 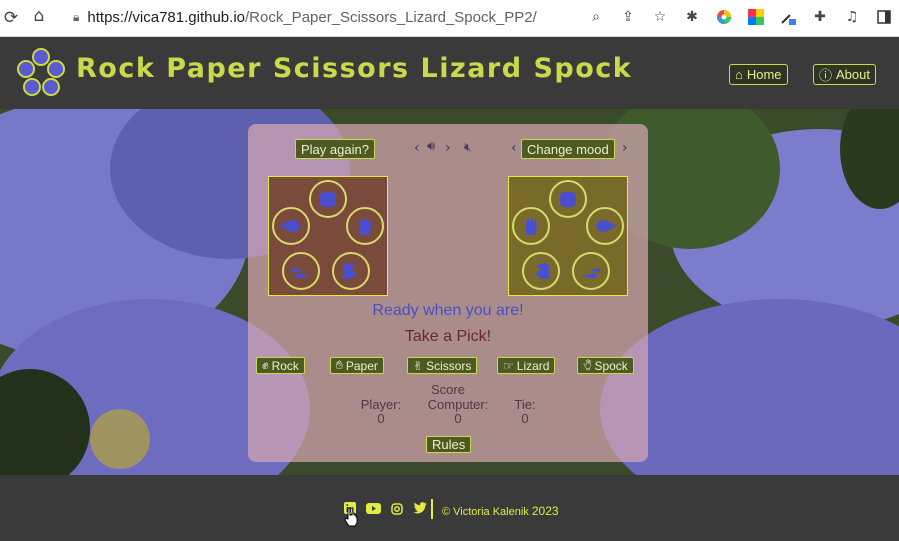 I want to click on status-ready-text: Ready when you are!, so click(x=448, y=310).